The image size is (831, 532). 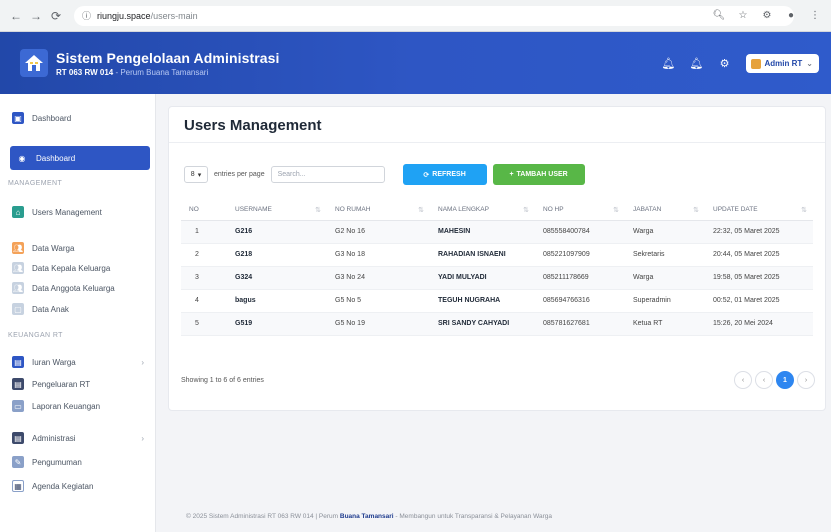 What do you see at coordinates (253, 125) in the screenshot?
I see `page-title: Users Management` at bounding box center [253, 125].